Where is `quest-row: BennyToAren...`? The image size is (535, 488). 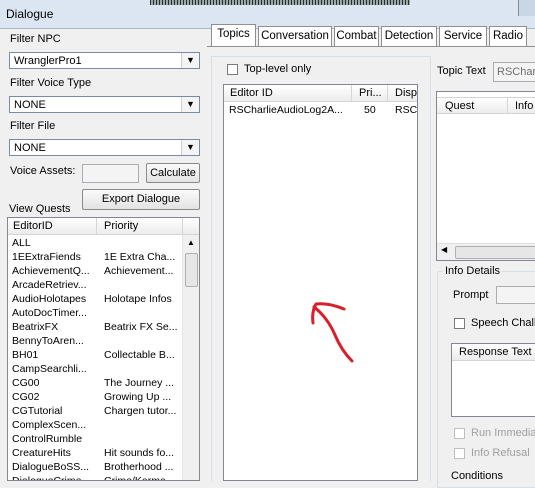 quest-row: BennyToAren... is located at coordinates (96, 342).